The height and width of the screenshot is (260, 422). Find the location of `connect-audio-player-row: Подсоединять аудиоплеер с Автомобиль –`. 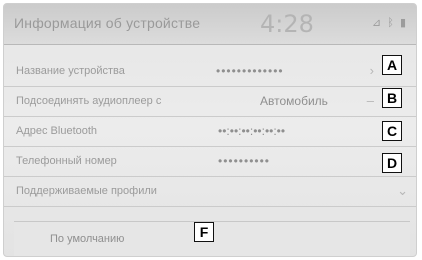

connect-audio-player-row: Подсоединять аудиоплеер с Автомобиль – is located at coordinates (210, 101).